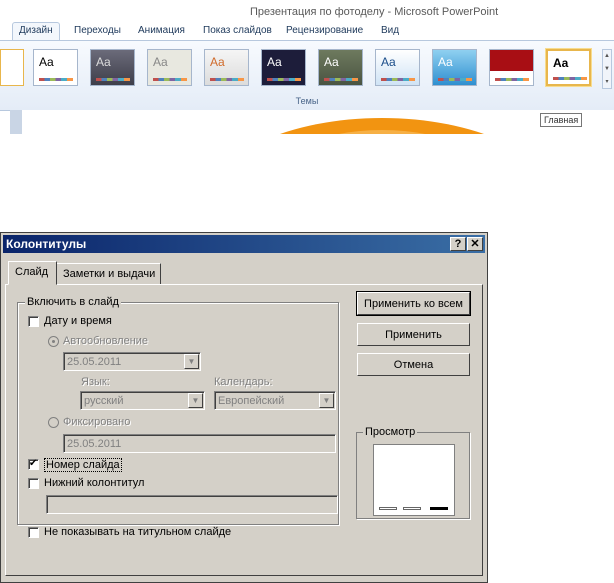 The width and height of the screenshot is (614, 583). Describe the element at coordinates (142, 400) in the screenshot. I see `language-select: русский ▼` at that location.